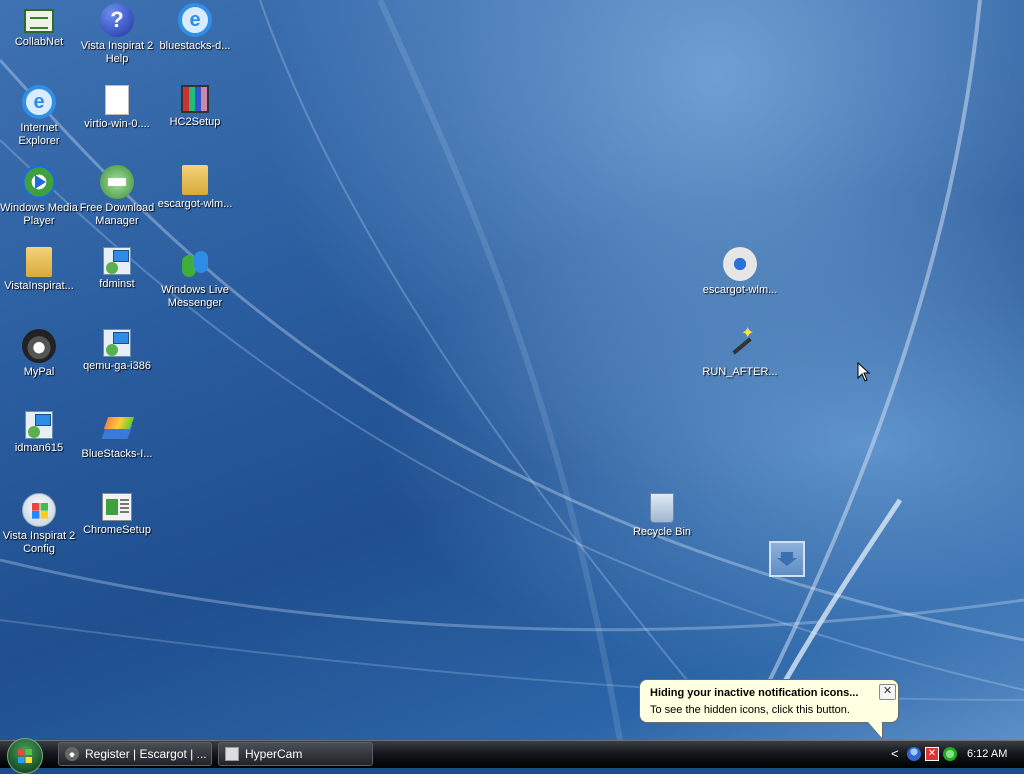  Describe the element at coordinates (39, 262) in the screenshot. I see `folder-icon` at that location.